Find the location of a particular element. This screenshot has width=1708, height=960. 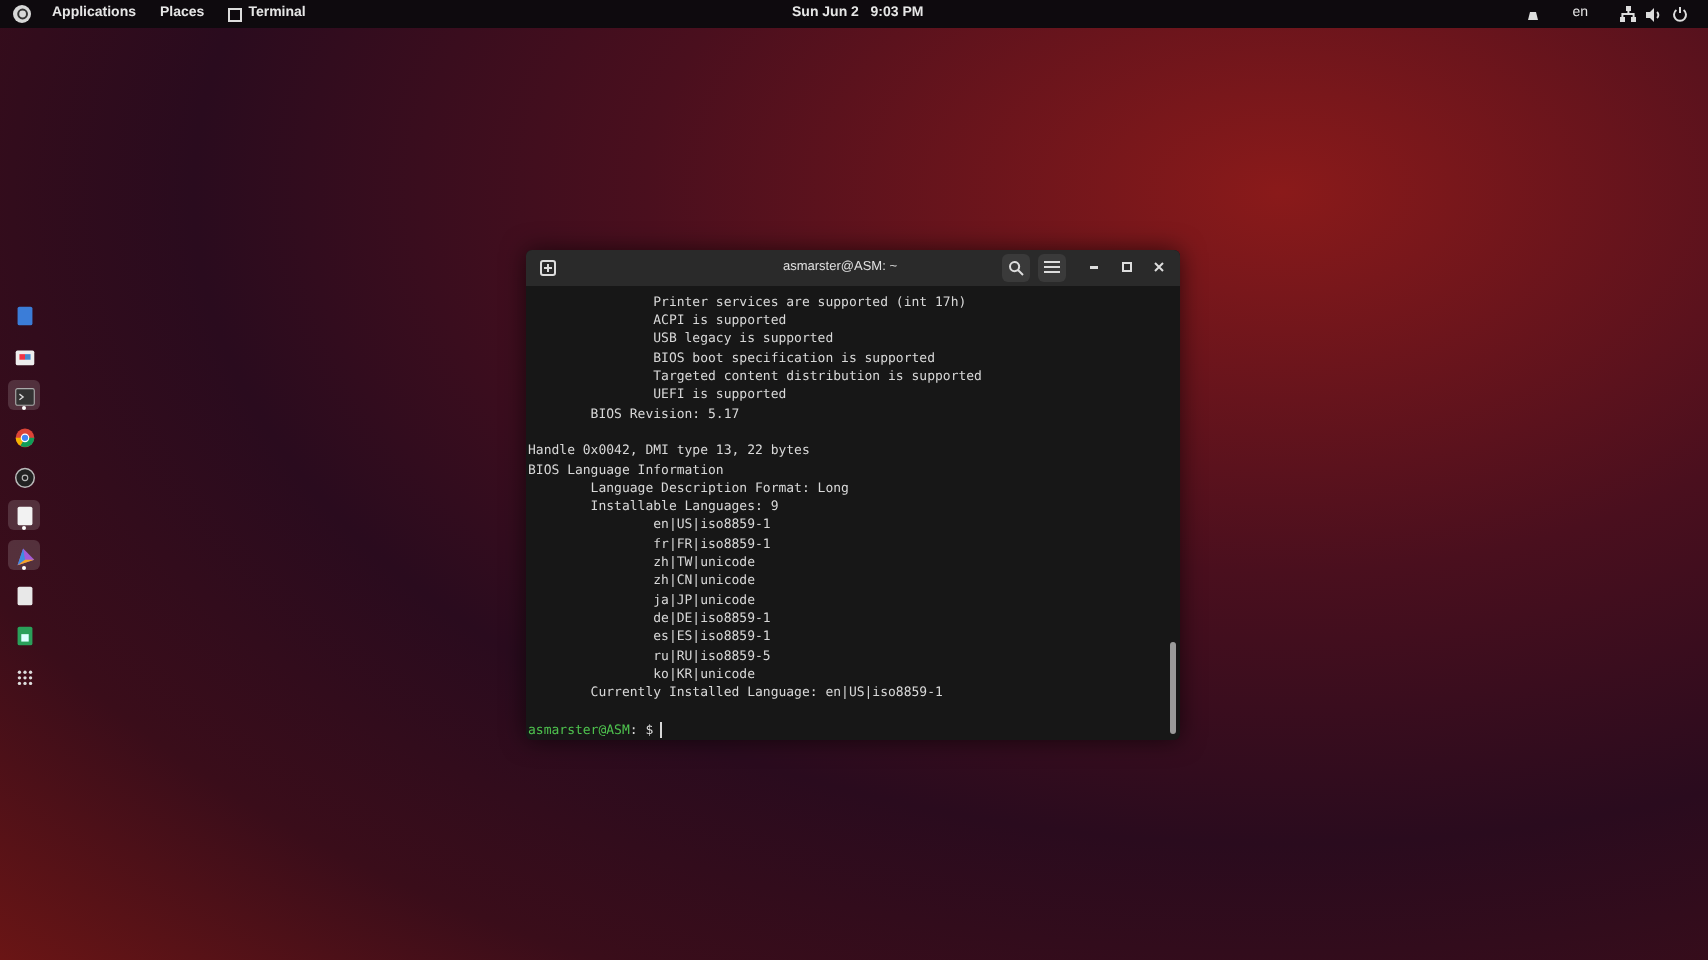

menu-button is located at coordinates (1052, 267).